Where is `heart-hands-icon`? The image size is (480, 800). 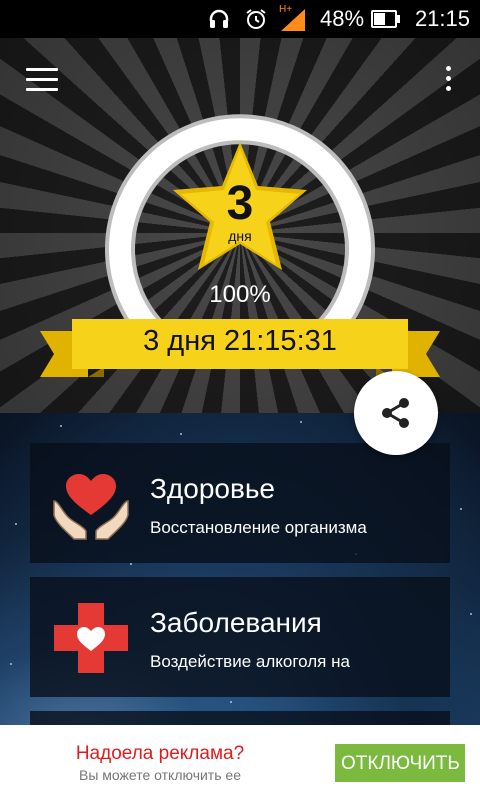
heart-hands-icon is located at coordinates (91, 508).